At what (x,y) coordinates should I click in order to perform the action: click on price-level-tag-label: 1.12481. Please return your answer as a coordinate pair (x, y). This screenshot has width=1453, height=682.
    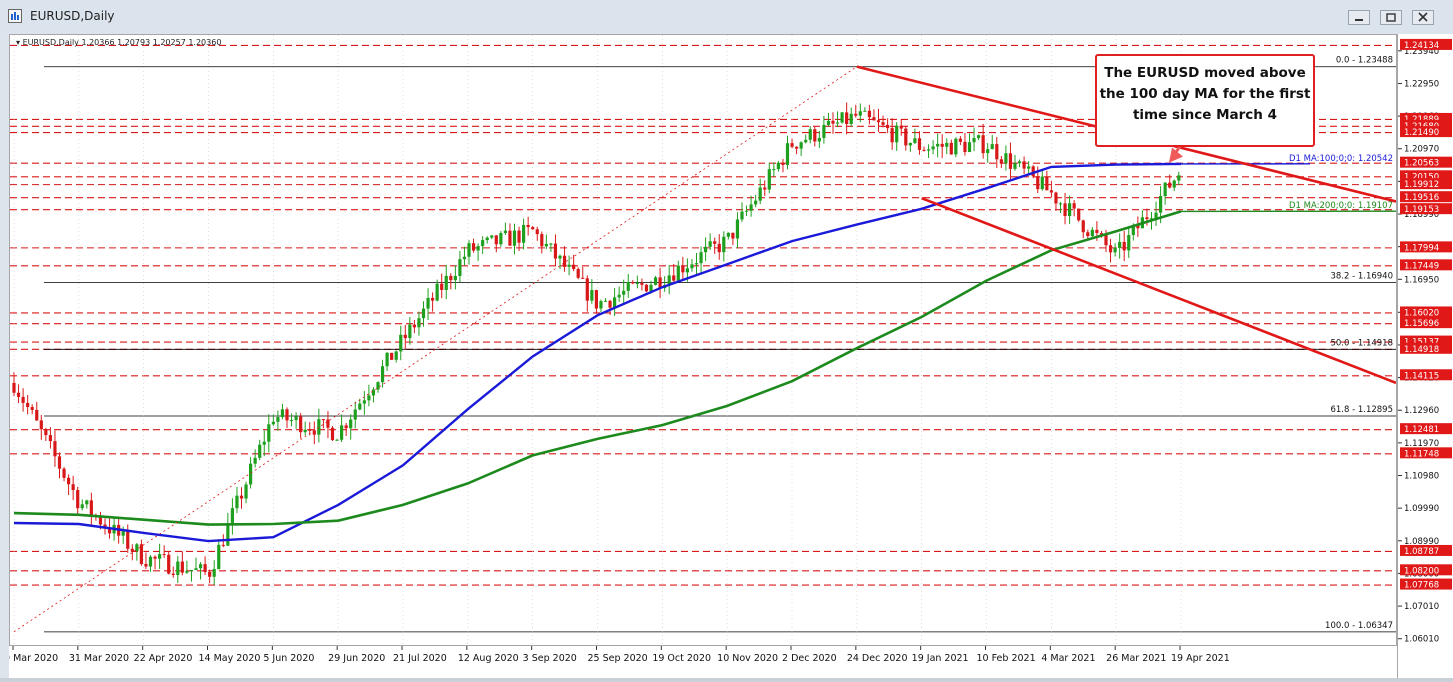
    Looking at the image, I should click on (1421, 430).